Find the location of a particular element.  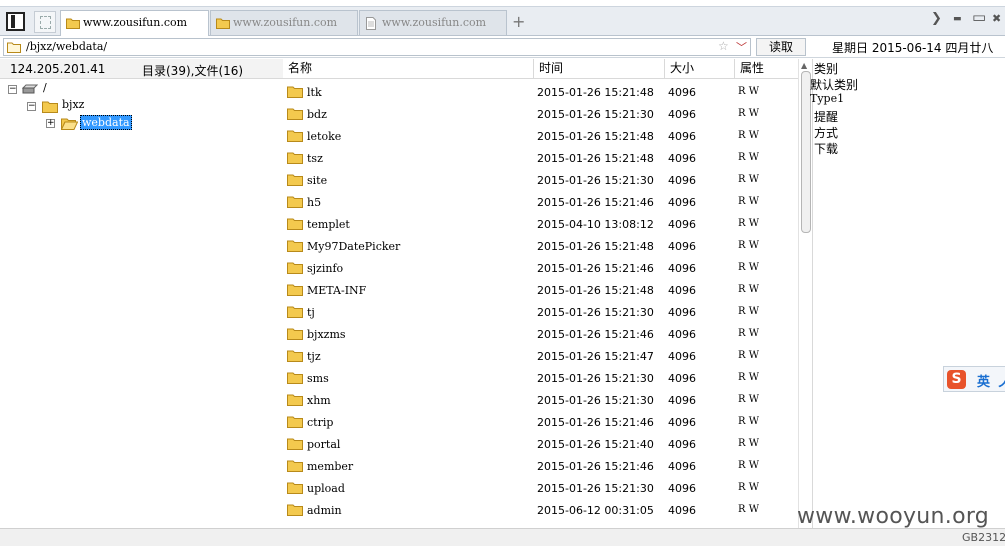

table-row: site 2015-01-26 15:21:30 4096 R W is located at coordinates (540, 181).